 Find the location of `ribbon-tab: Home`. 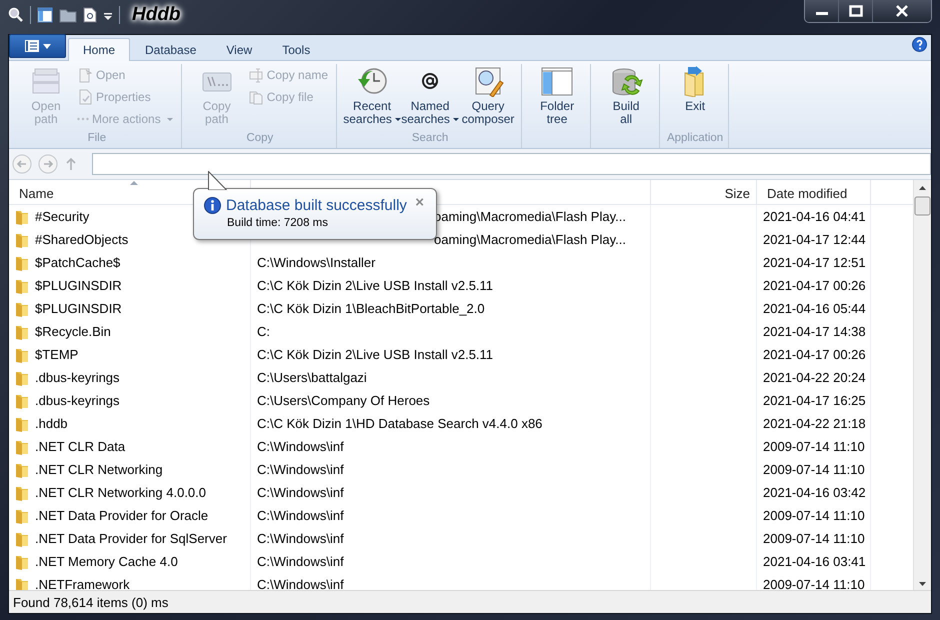

ribbon-tab: Home is located at coordinates (99, 49).